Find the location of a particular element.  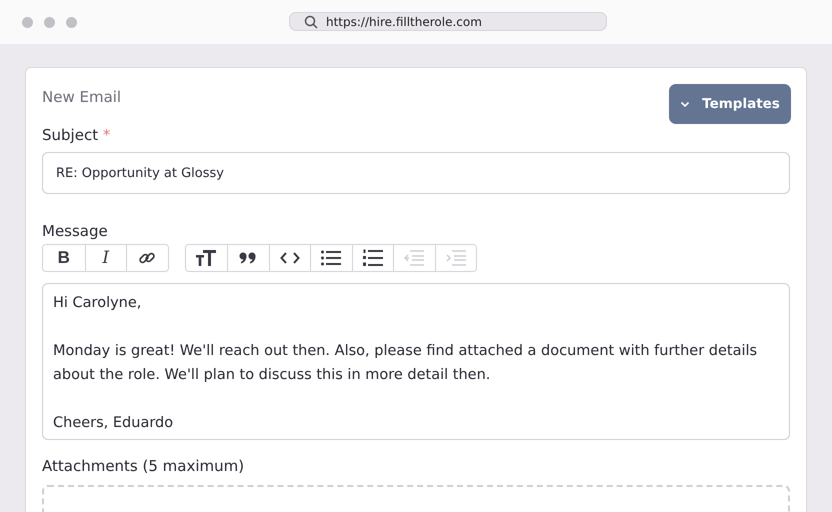

indent-icon is located at coordinates (456, 258).